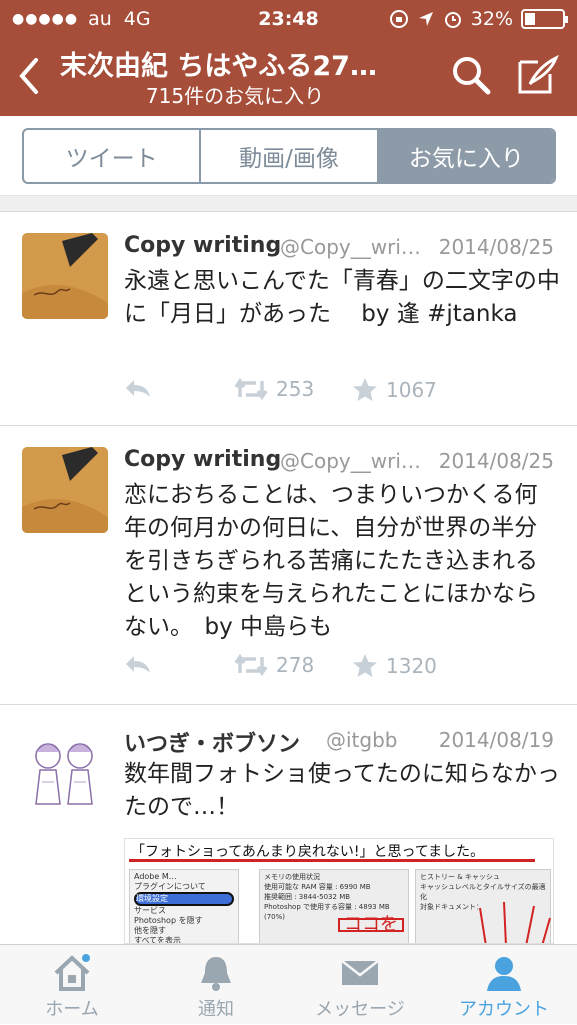 The height and width of the screenshot is (1025, 577). What do you see at coordinates (72, 1009) in the screenshot?
I see `tab-label: ホーム` at bounding box center [72, 1009].